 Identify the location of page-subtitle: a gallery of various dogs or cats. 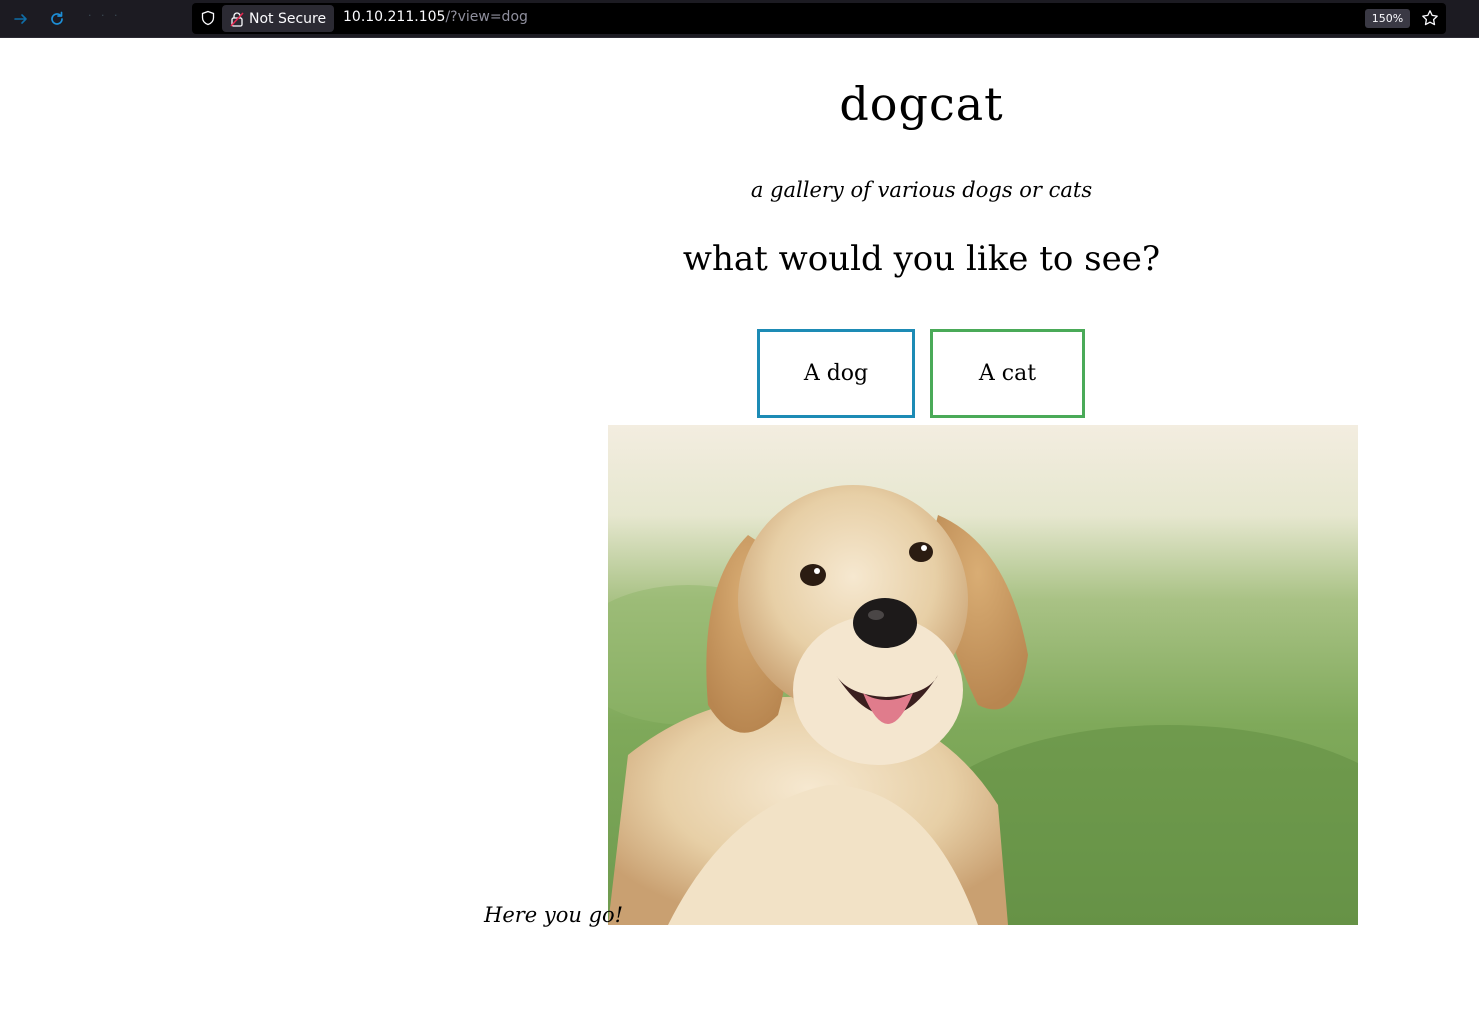
(921, 190).